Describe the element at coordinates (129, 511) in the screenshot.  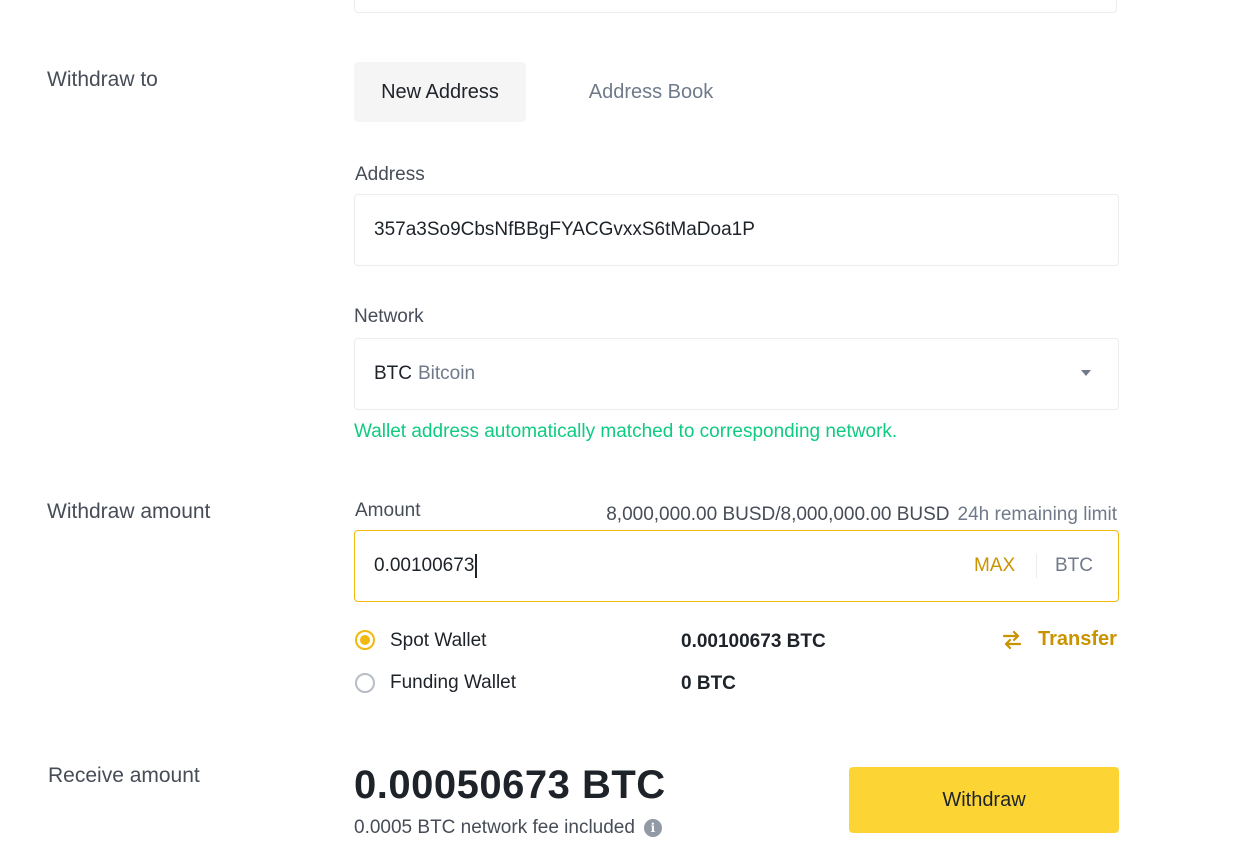
I see `withdraw-amount-label: Withdraw amount` at that location.